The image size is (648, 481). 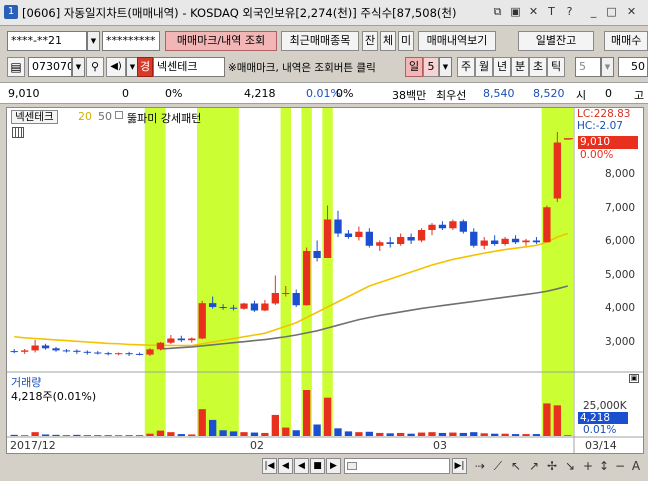 What do you see at coordinates (551, 12) in the screenshot?
I see `text-icon: T` at bounding box center [551, 12].